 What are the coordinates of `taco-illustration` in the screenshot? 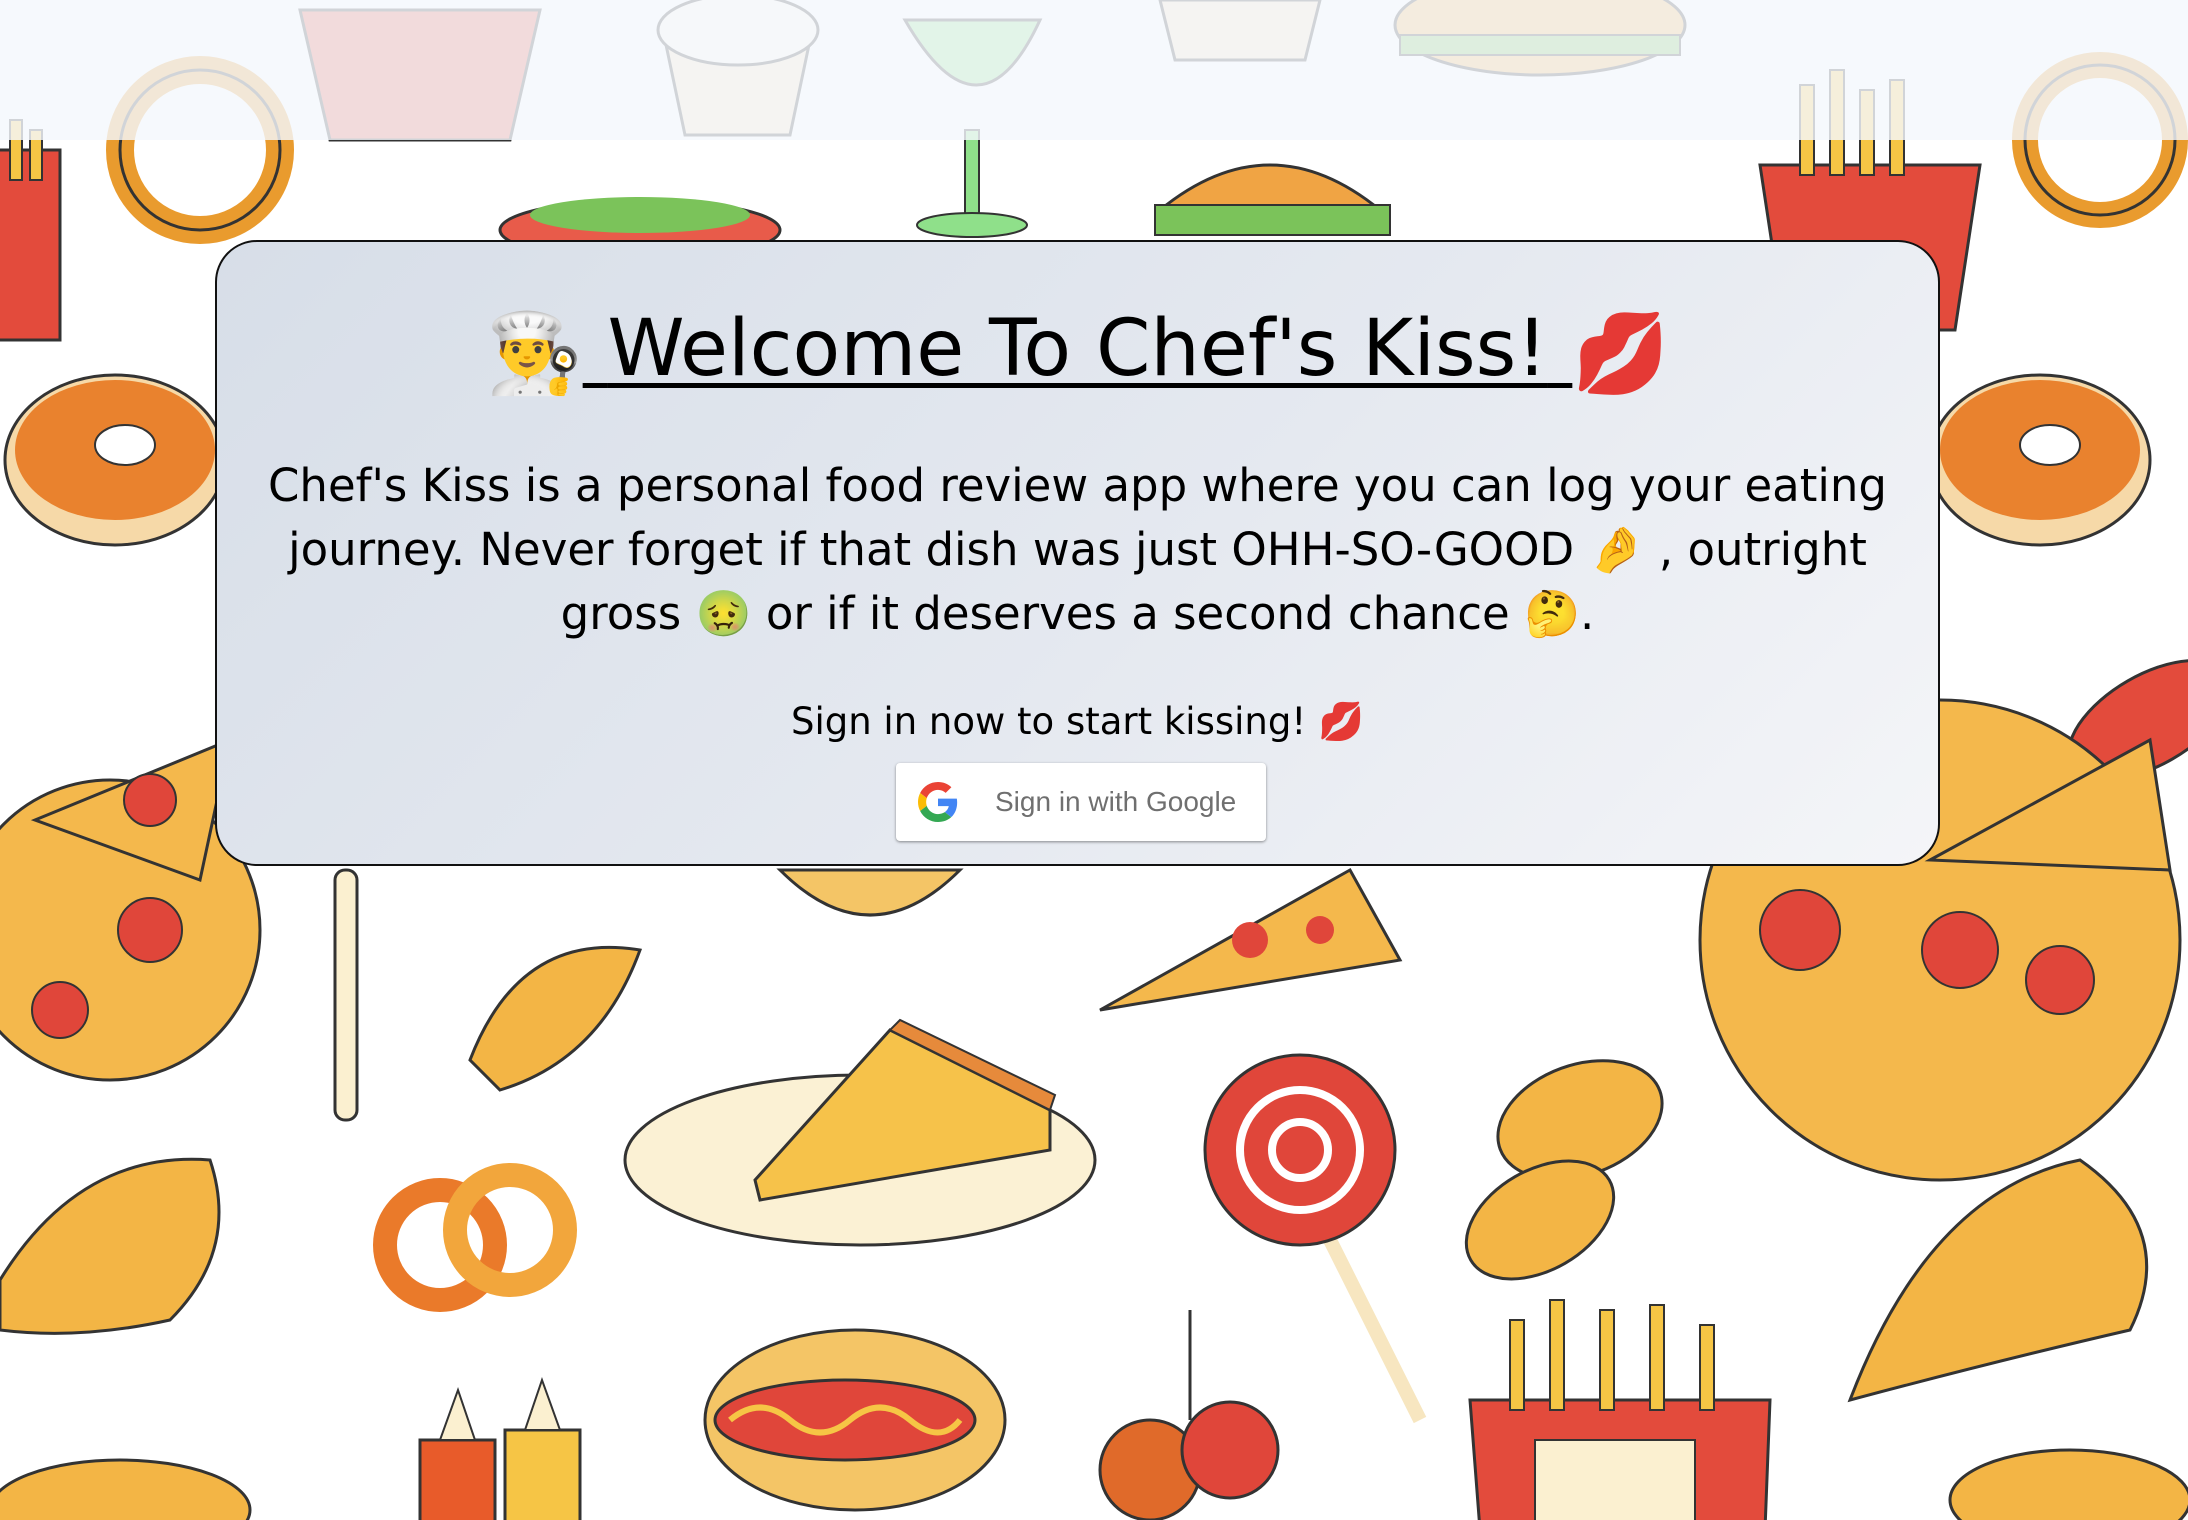 It's located at (870, 892).